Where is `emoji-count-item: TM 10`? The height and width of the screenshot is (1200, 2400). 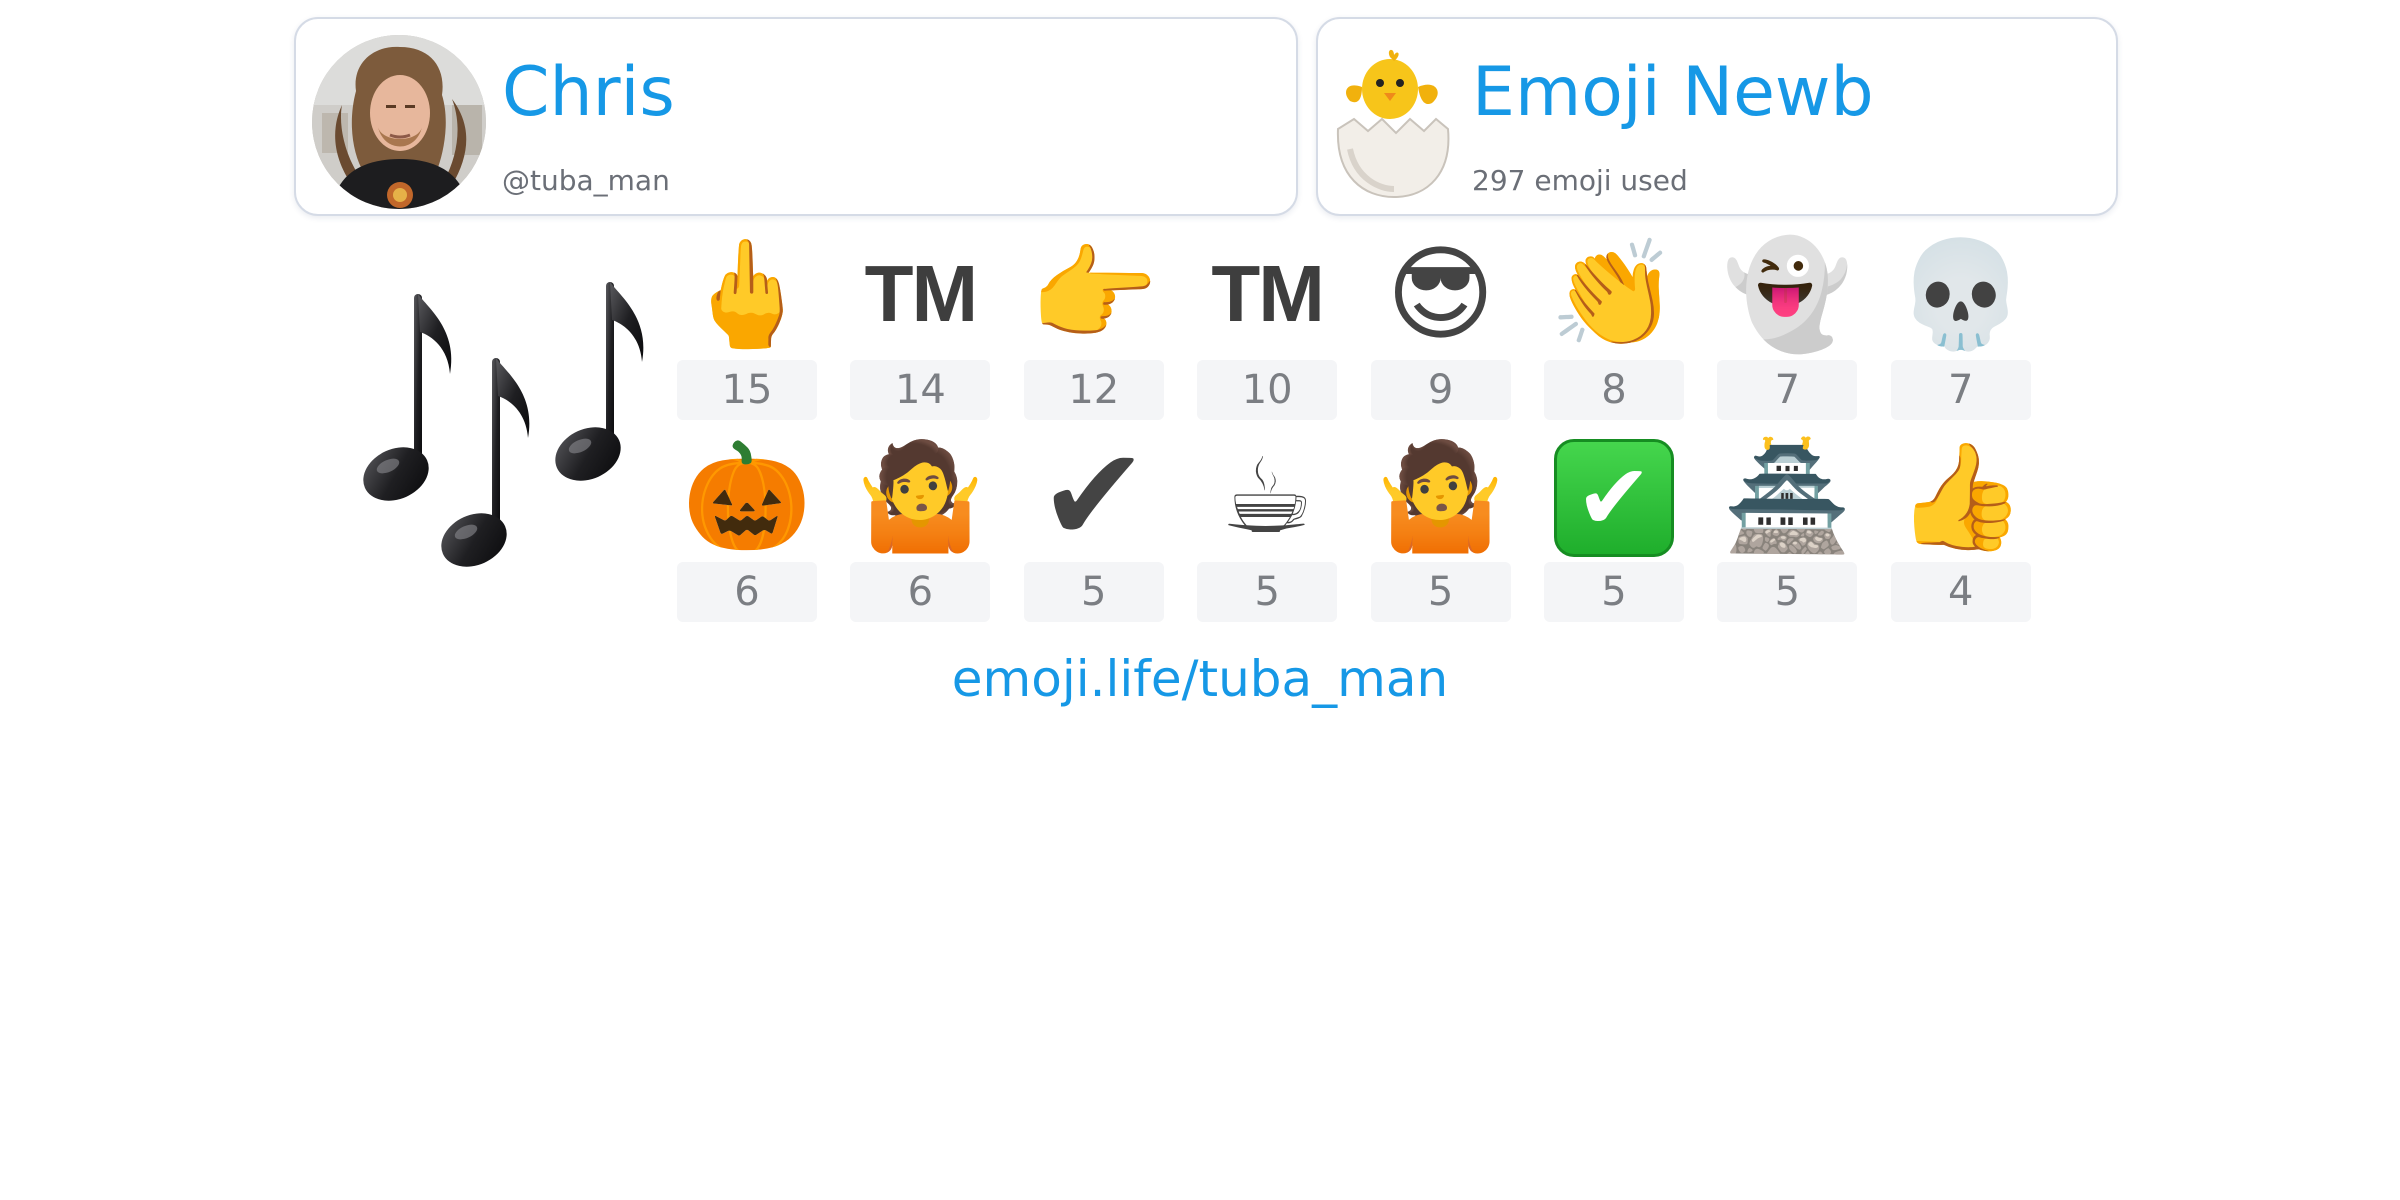 emoji-count-item: TM 10 is located at coordinates (1267, 325).